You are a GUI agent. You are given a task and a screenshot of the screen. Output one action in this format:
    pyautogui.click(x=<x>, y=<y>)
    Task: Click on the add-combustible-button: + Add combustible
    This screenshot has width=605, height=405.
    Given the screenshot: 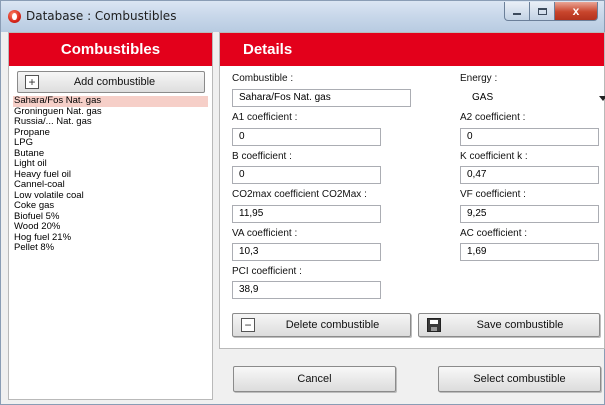 What is the action you would take?
    pyautogui.click(x=111, y=82)
    